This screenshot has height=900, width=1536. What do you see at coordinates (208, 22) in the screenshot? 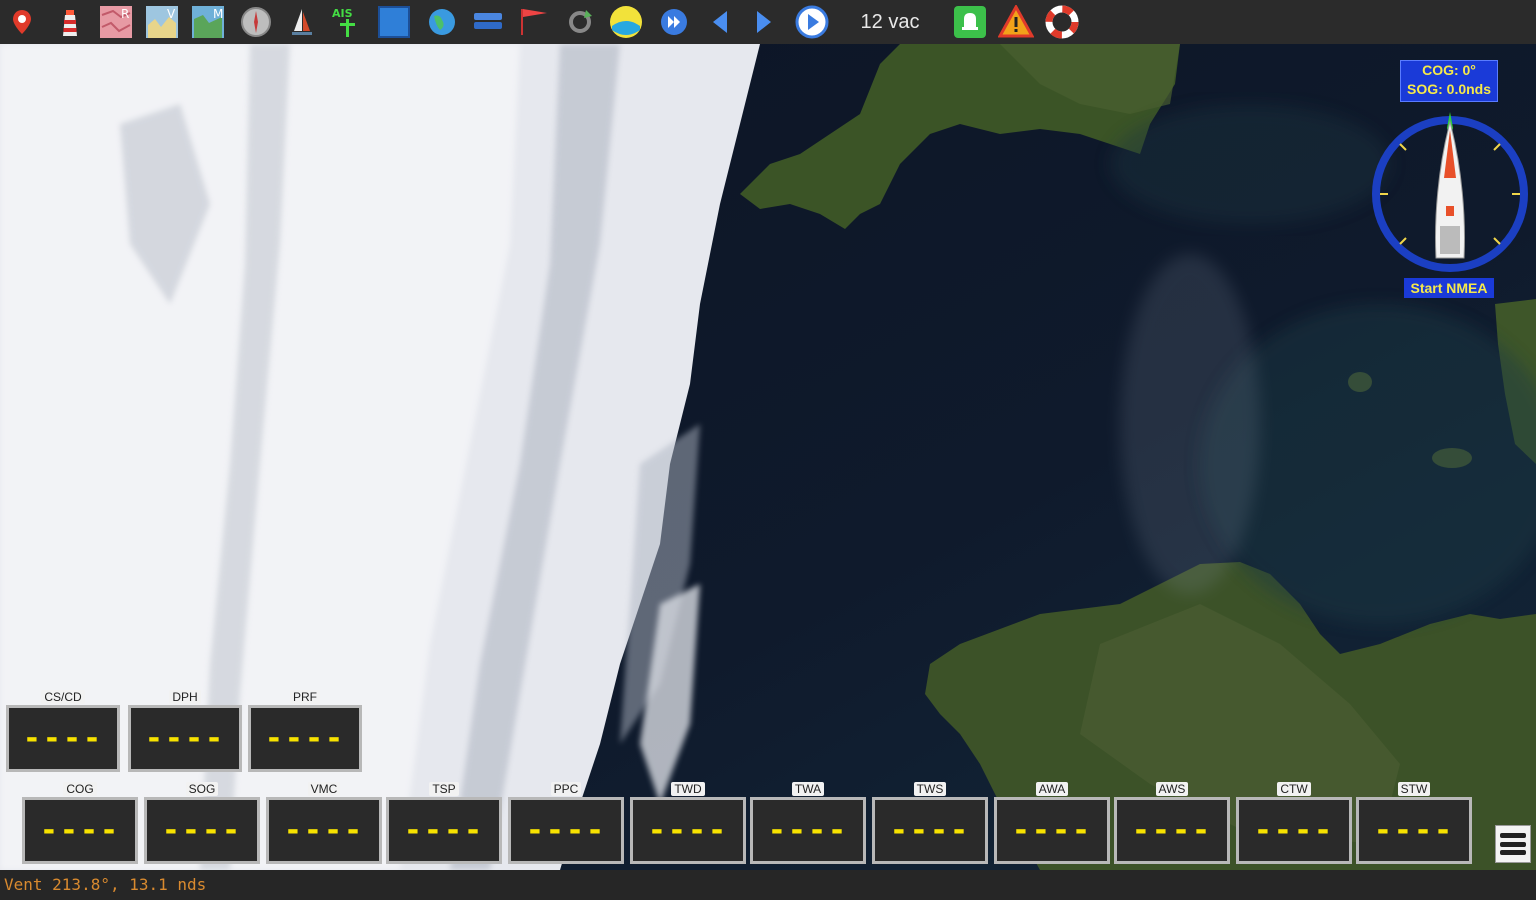
I see `map-chart-icon: M` at bounding box center [208, 22].